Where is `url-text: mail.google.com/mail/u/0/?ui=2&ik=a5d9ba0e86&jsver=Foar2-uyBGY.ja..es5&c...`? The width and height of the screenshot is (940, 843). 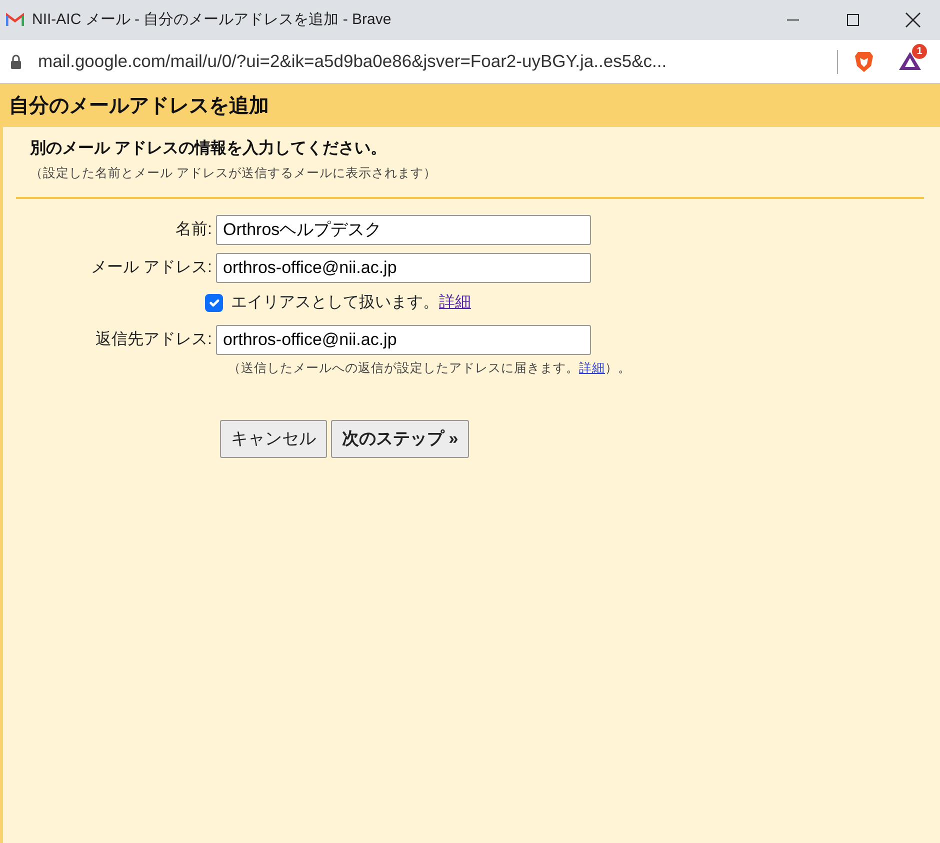 url-text: mail.google.com/mail/u/0/?ui=2&ik=a5d9ba0e86&jsver=Foar2-uyBGY.ja..es5&c... is located at coordinates (352, 61).